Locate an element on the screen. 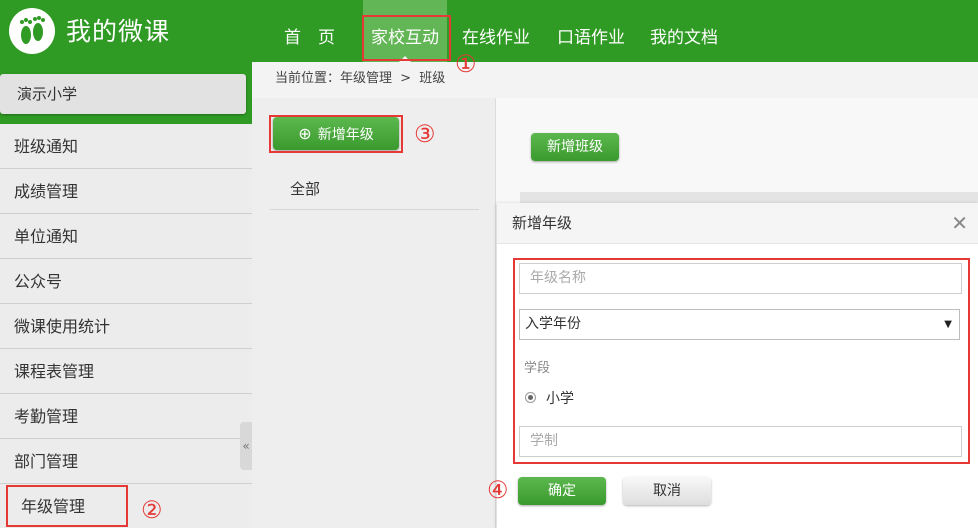 The height and width of the screenshot is (528, 978). breadcrumb-prefix: 当前位置： is located at coordinates (308, 78).